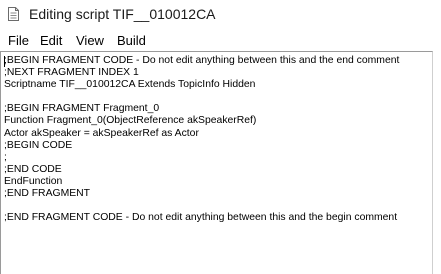  Describe the element at coordinates (18, 40) in the screenshot. I see `menu-file: File` at that location.